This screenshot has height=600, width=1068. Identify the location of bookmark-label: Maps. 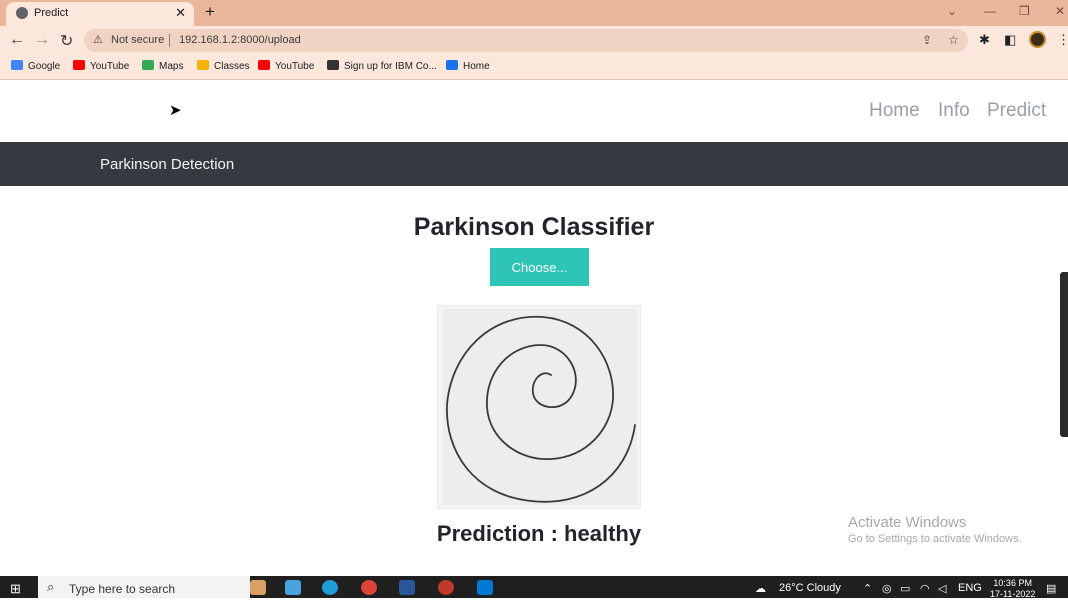
(171, 66).